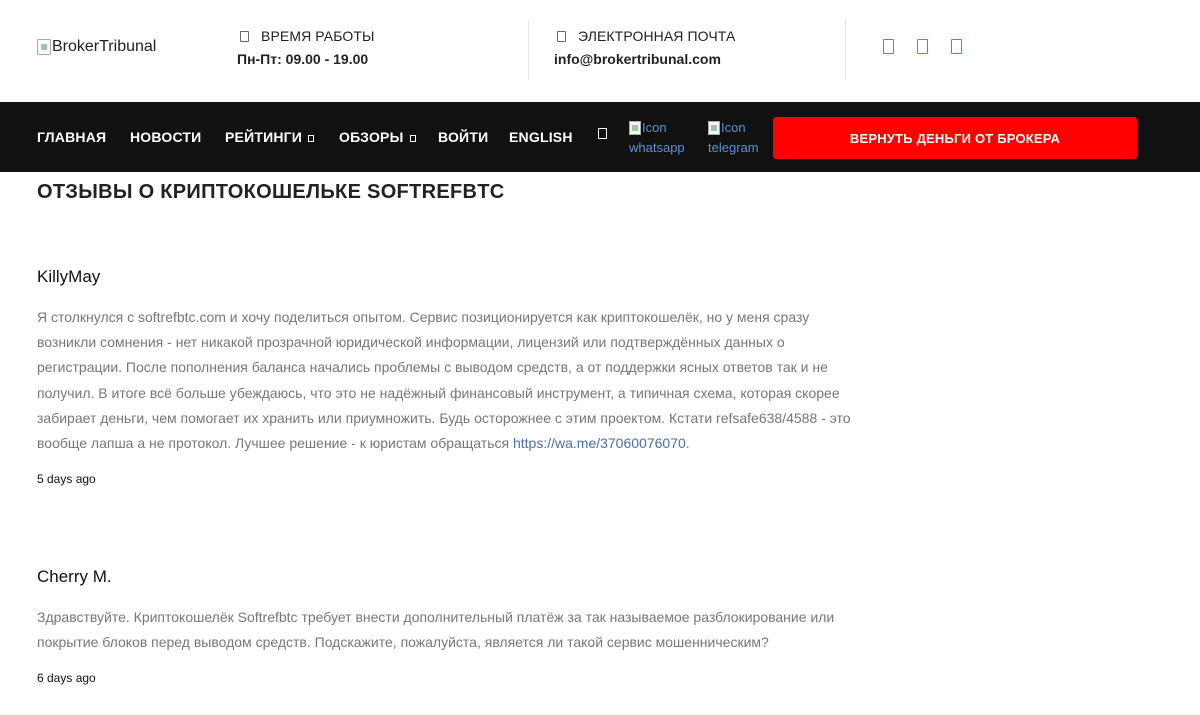 This screenshot has width=1200, height=715. I want to click on nav-item-news: НОВОСТИ, so click(165, 137).